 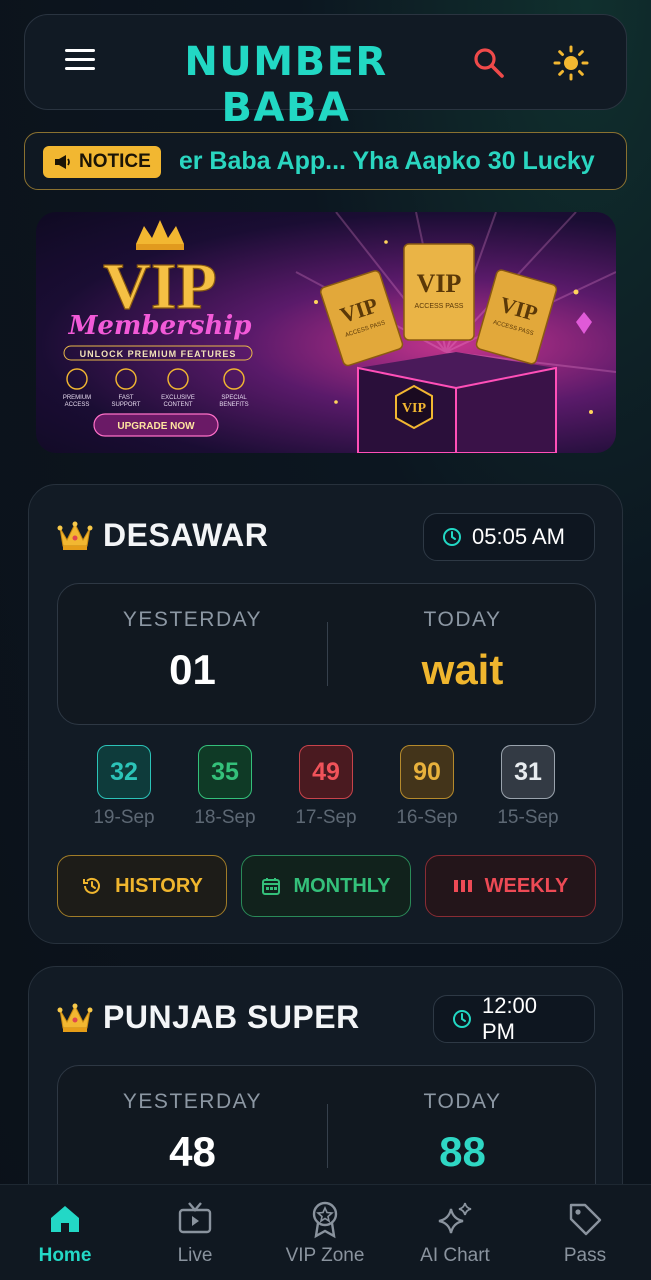 I want to click on game-name: PUNJAB SUPER, so click(x=231, y=1017).